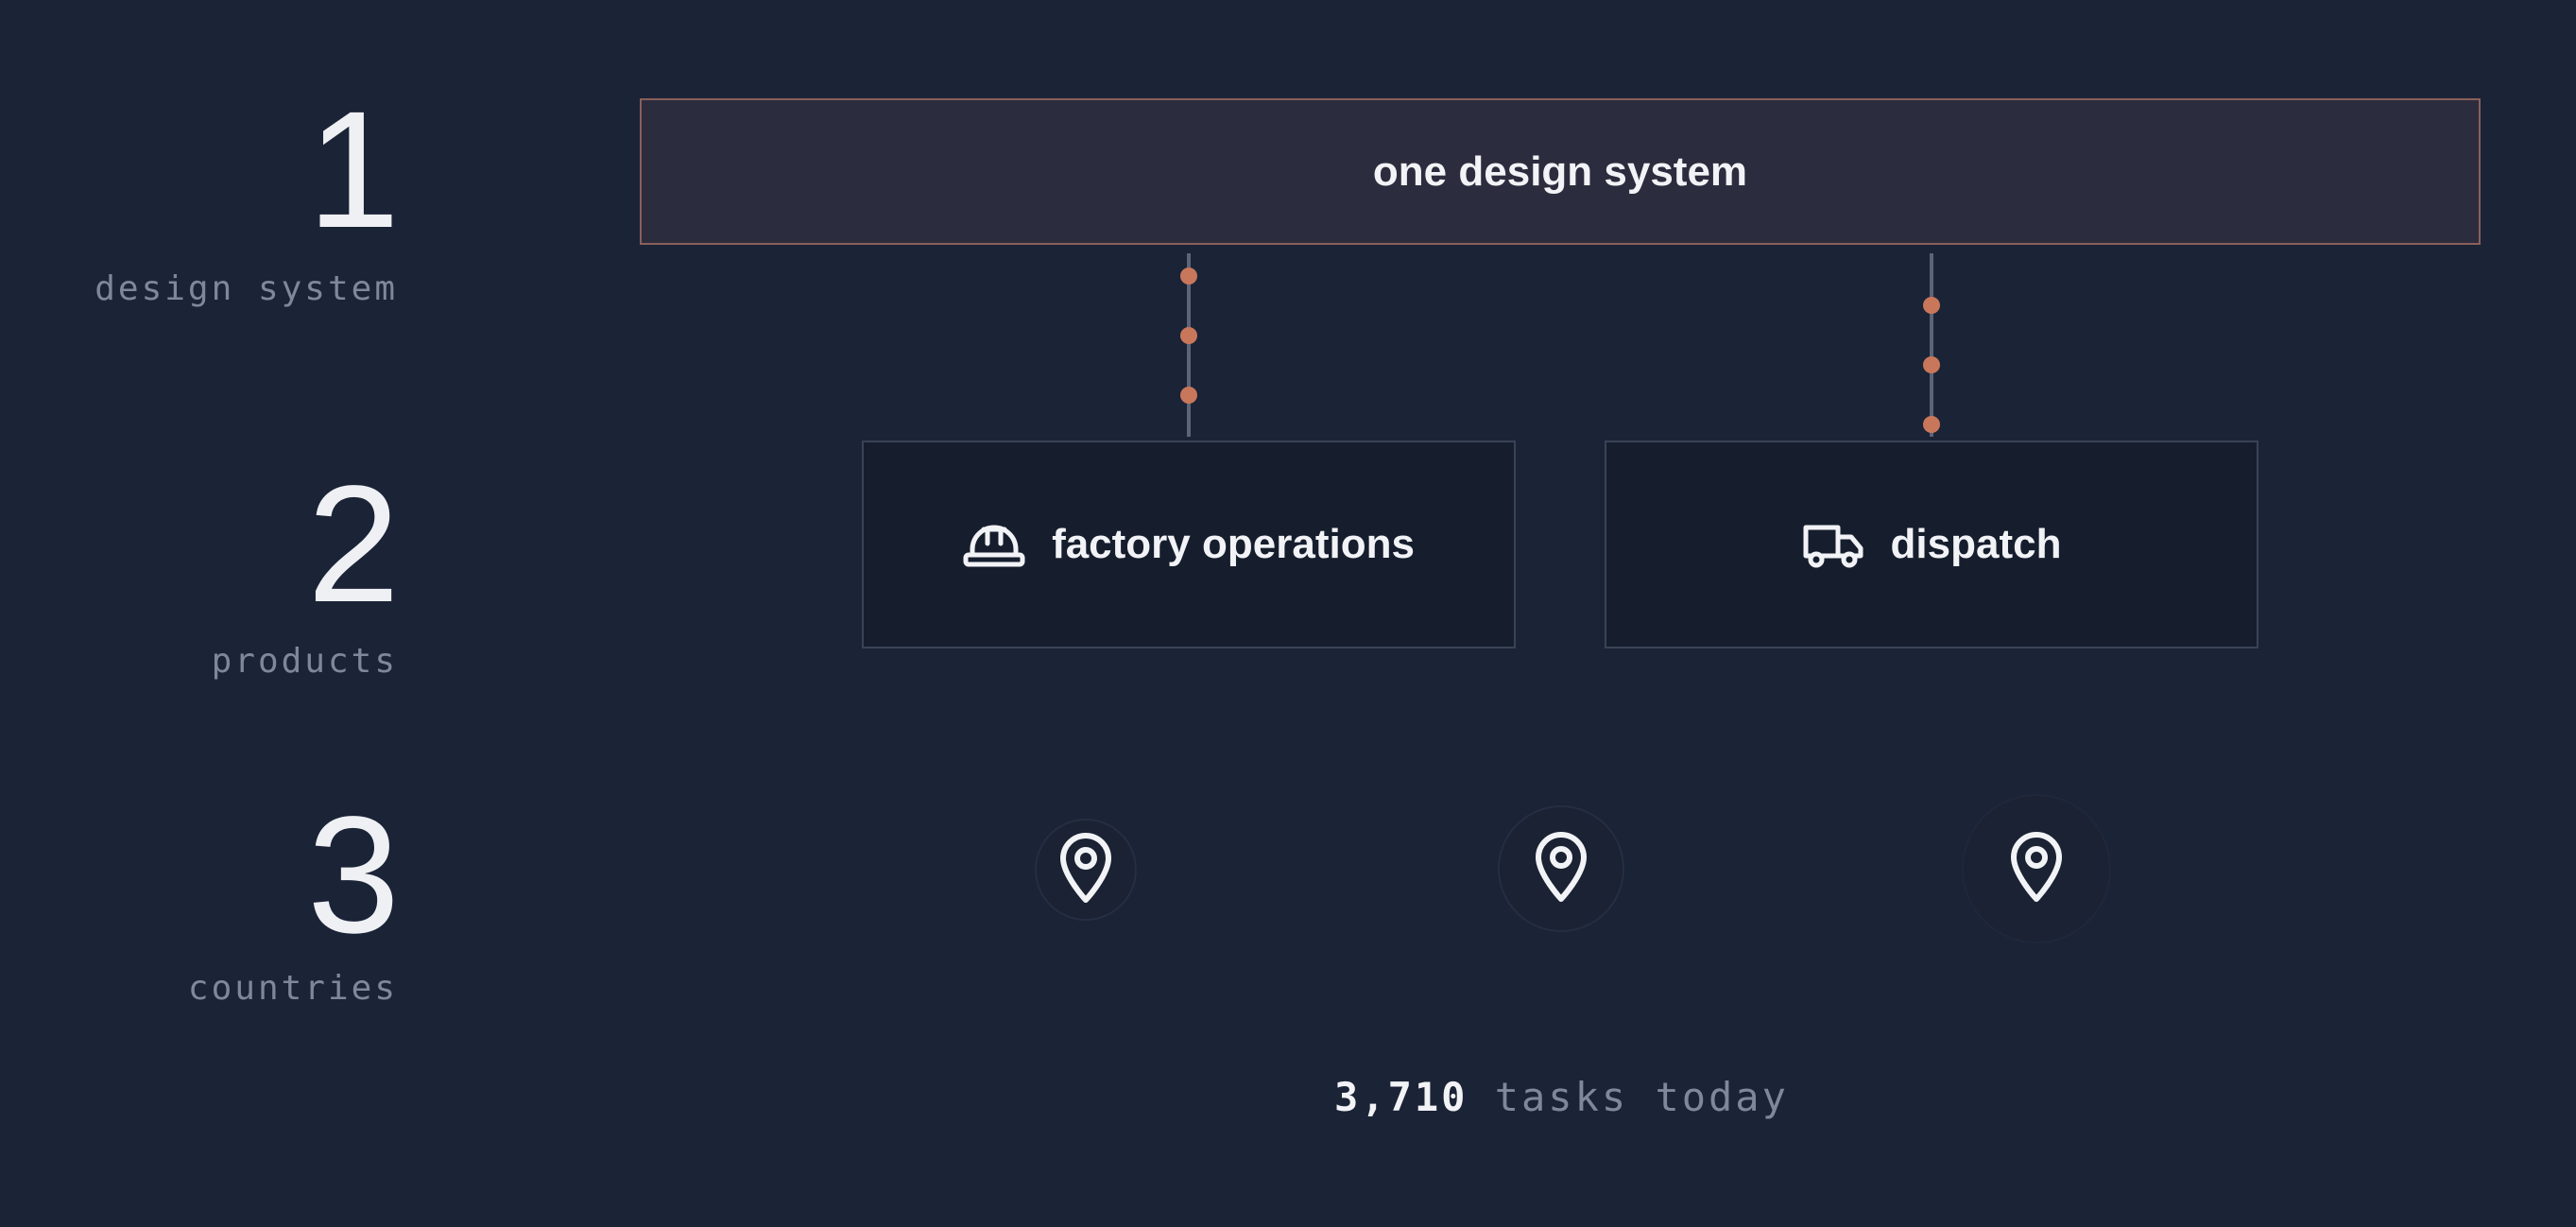  I want to click on row-number-products: 2, so click(353, 544).